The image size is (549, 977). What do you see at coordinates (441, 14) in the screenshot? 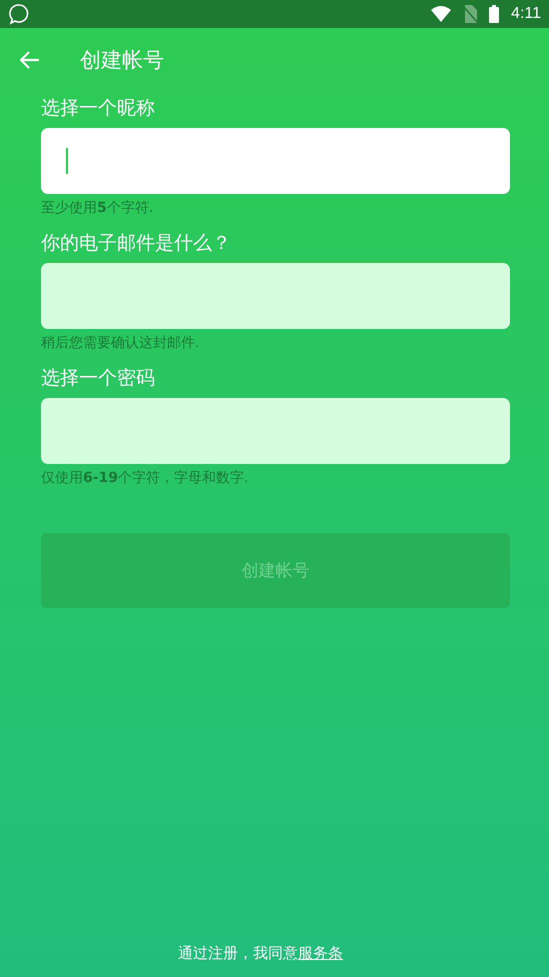
I see `wifi-icon` at bounding box center [441, 14].